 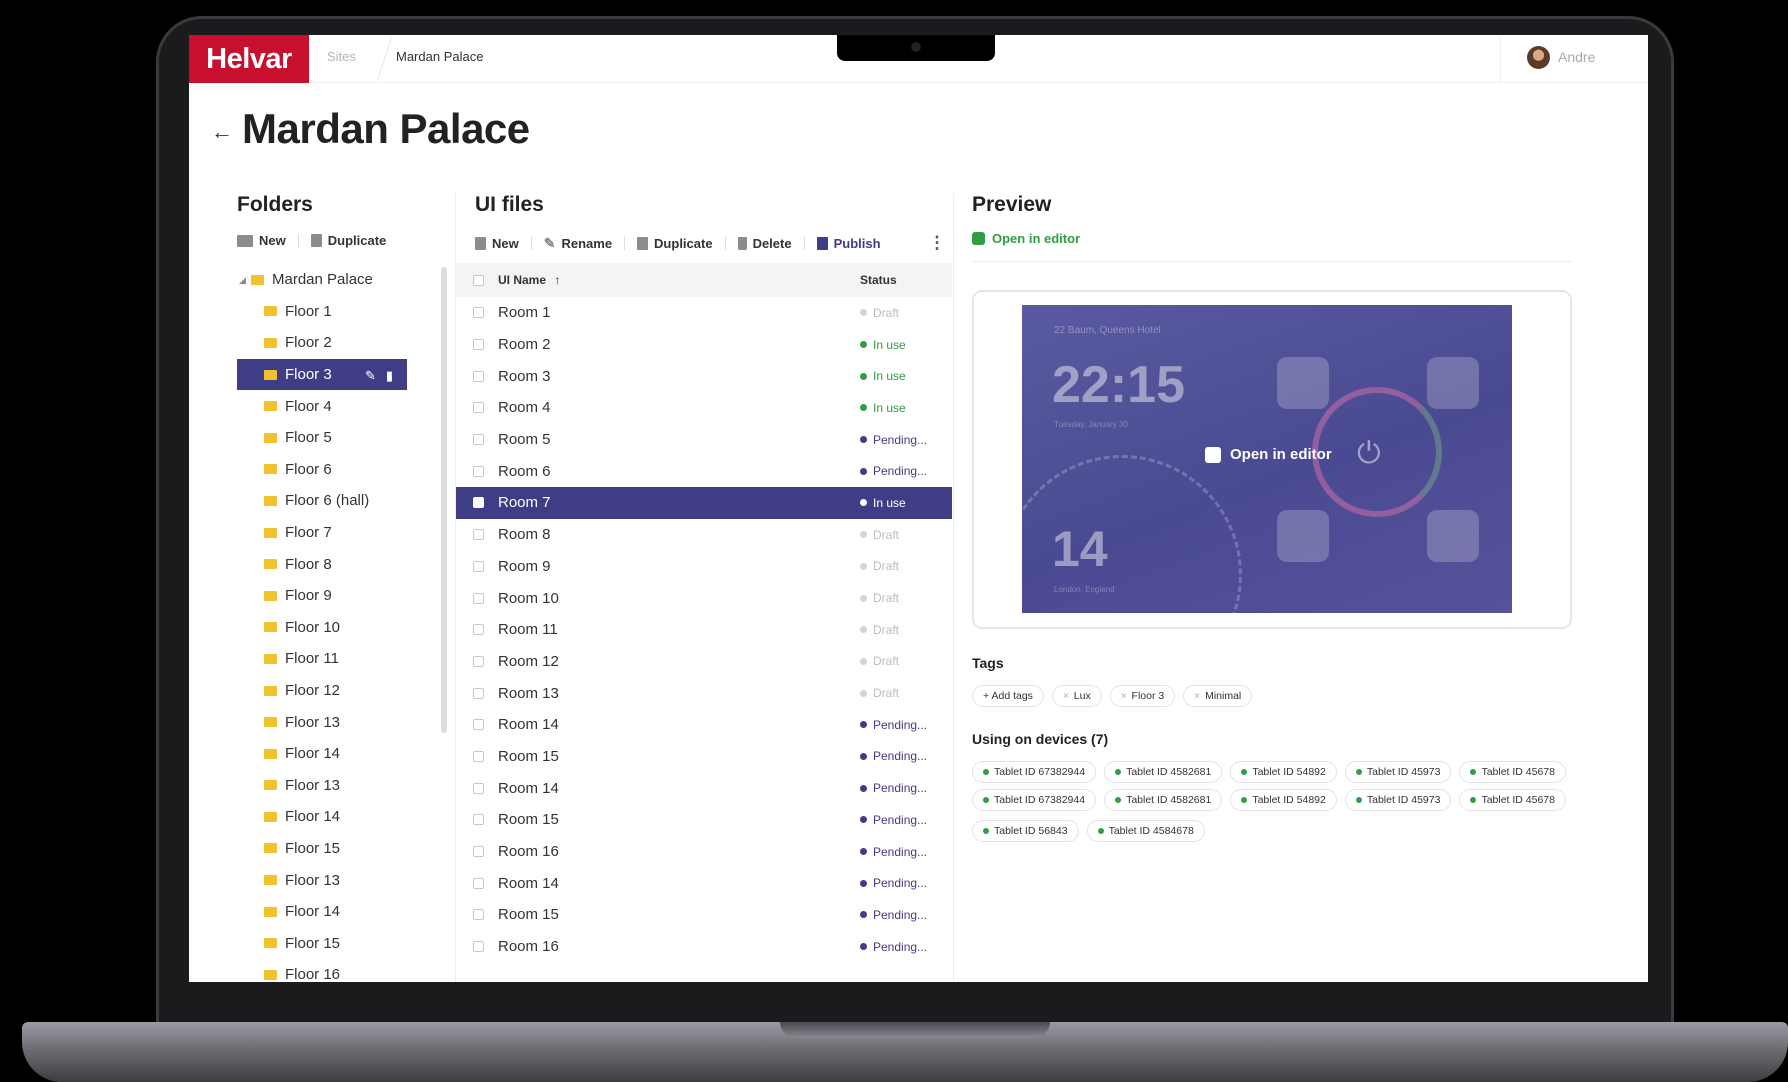 I want to click on open-in-editor-link: Open in editor, so click(x=1026, y=238).